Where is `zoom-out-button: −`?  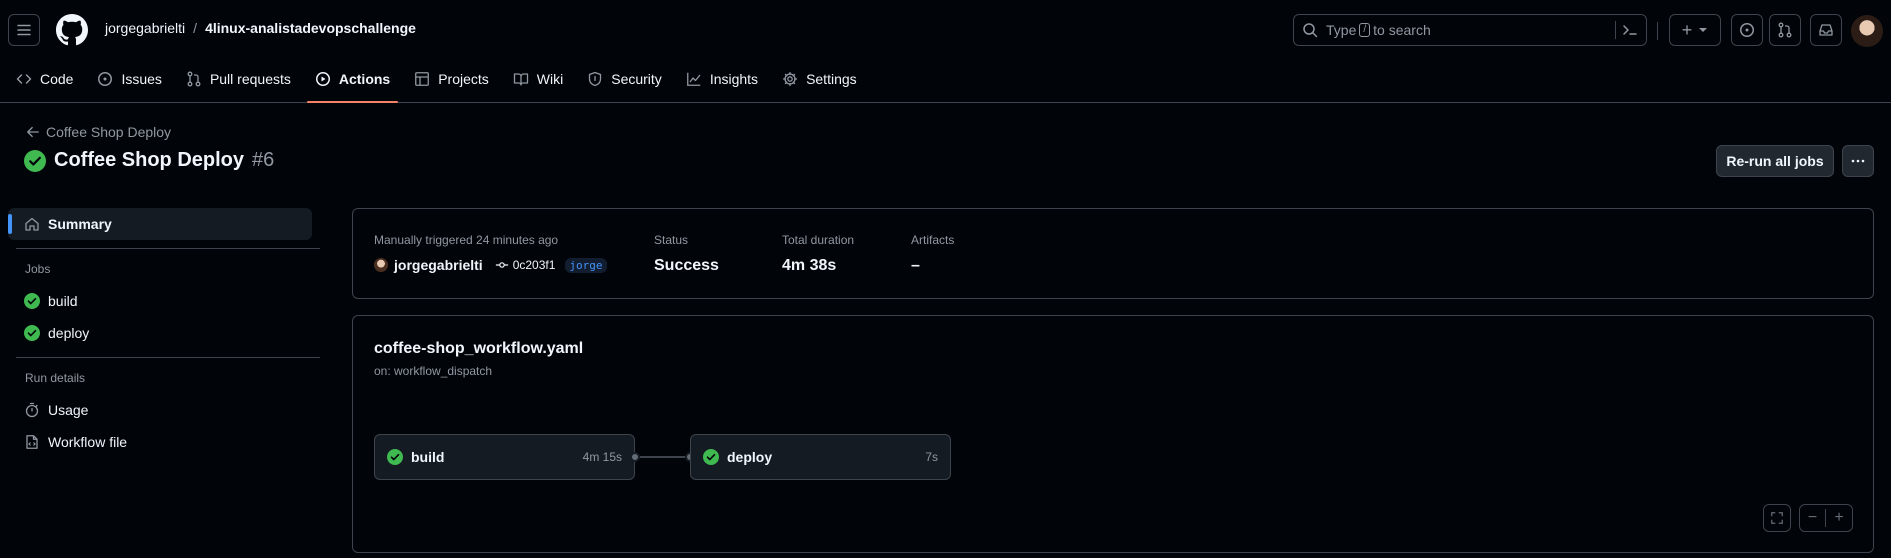 zoom-out-button: − is located at coordinates (1813, 518).